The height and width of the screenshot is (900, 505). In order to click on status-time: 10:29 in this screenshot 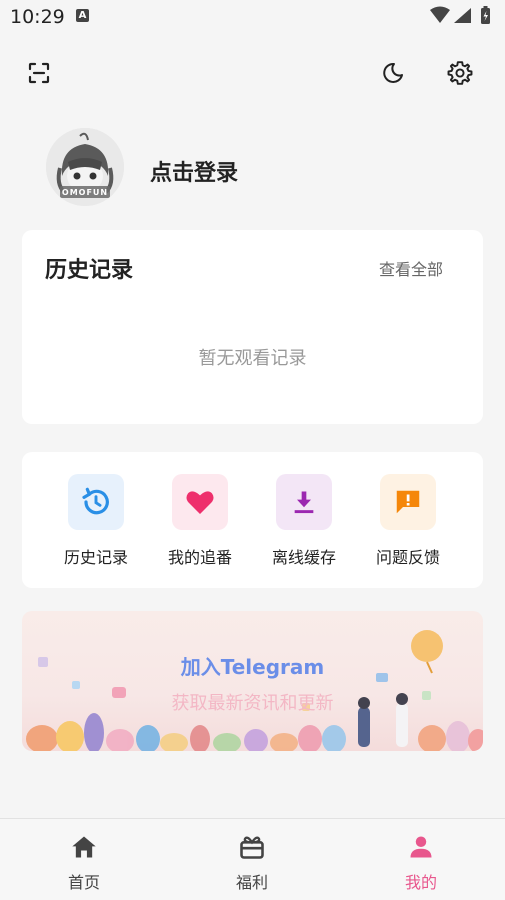, I will do `click(37, 17)`.